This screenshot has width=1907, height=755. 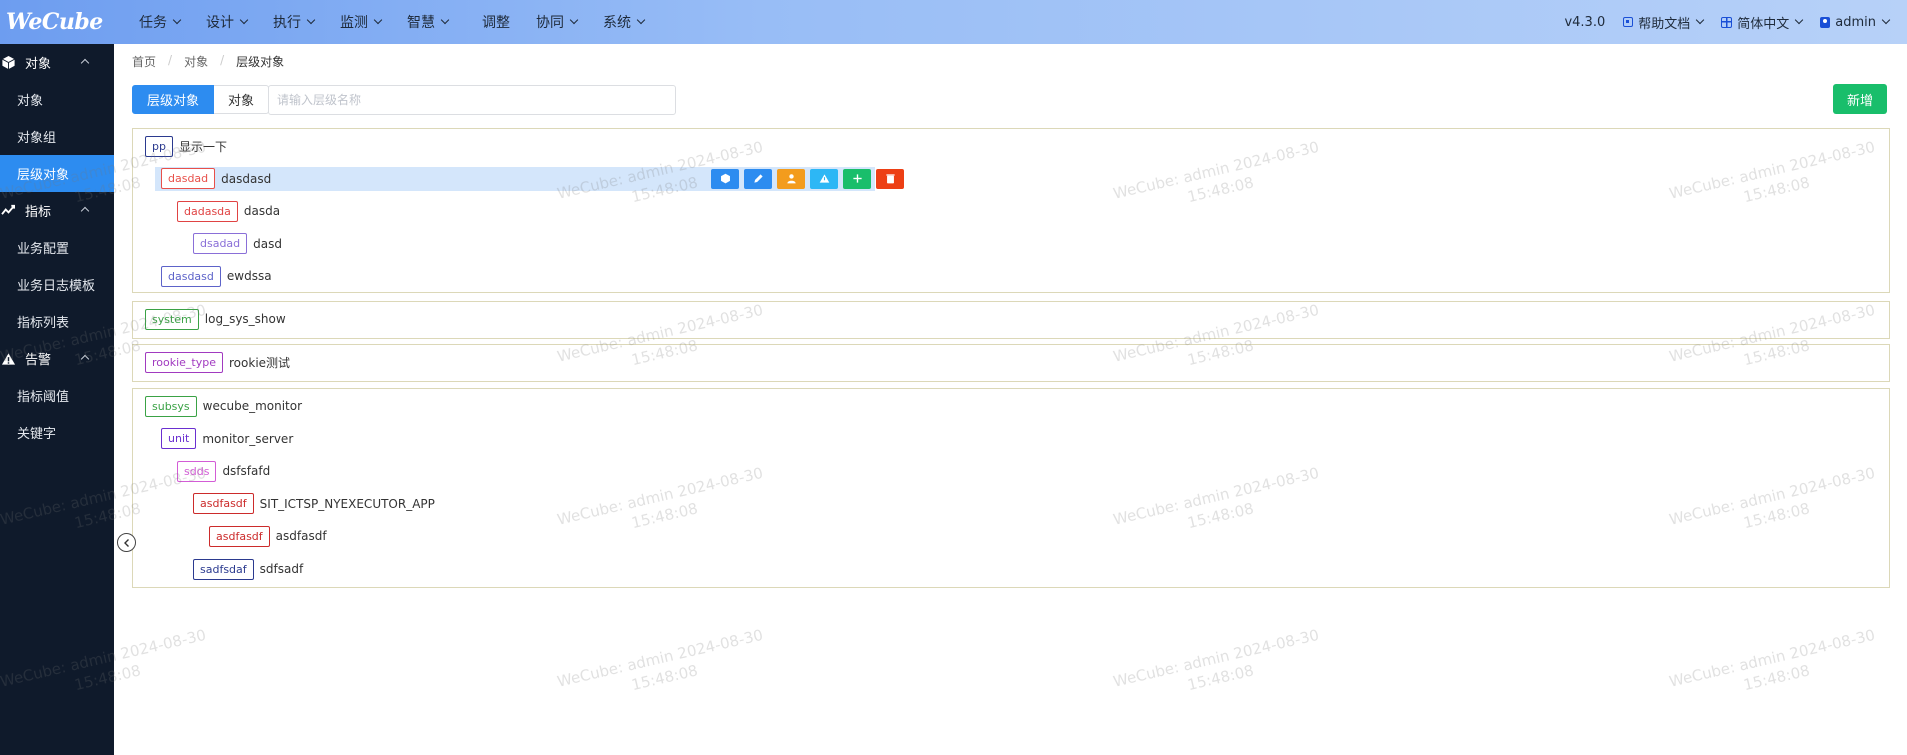 I want to click on help-docs-menu: 帮助文档, so click(x=1664, y=22).